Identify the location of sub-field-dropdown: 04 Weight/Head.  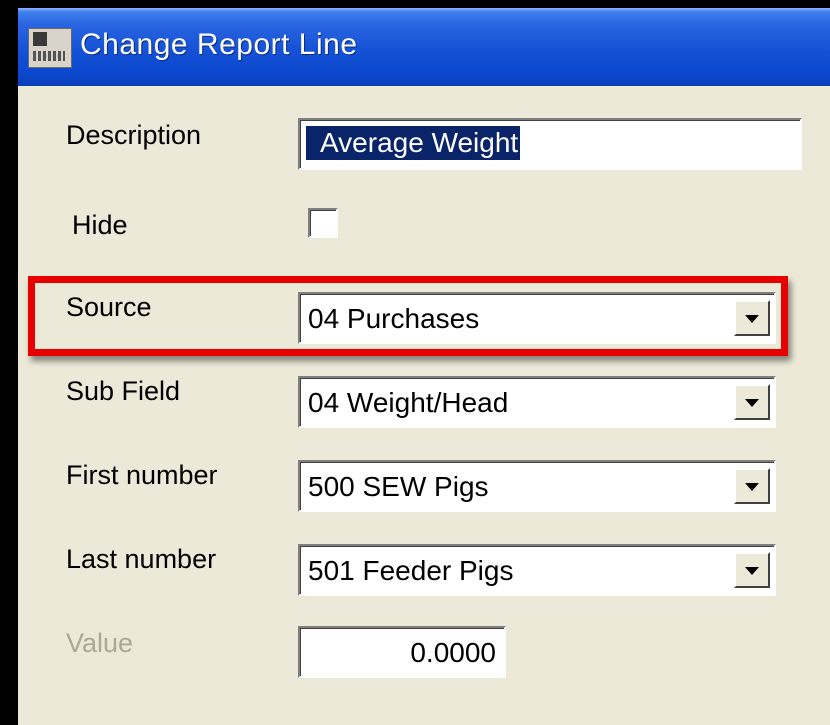
(537, 402).